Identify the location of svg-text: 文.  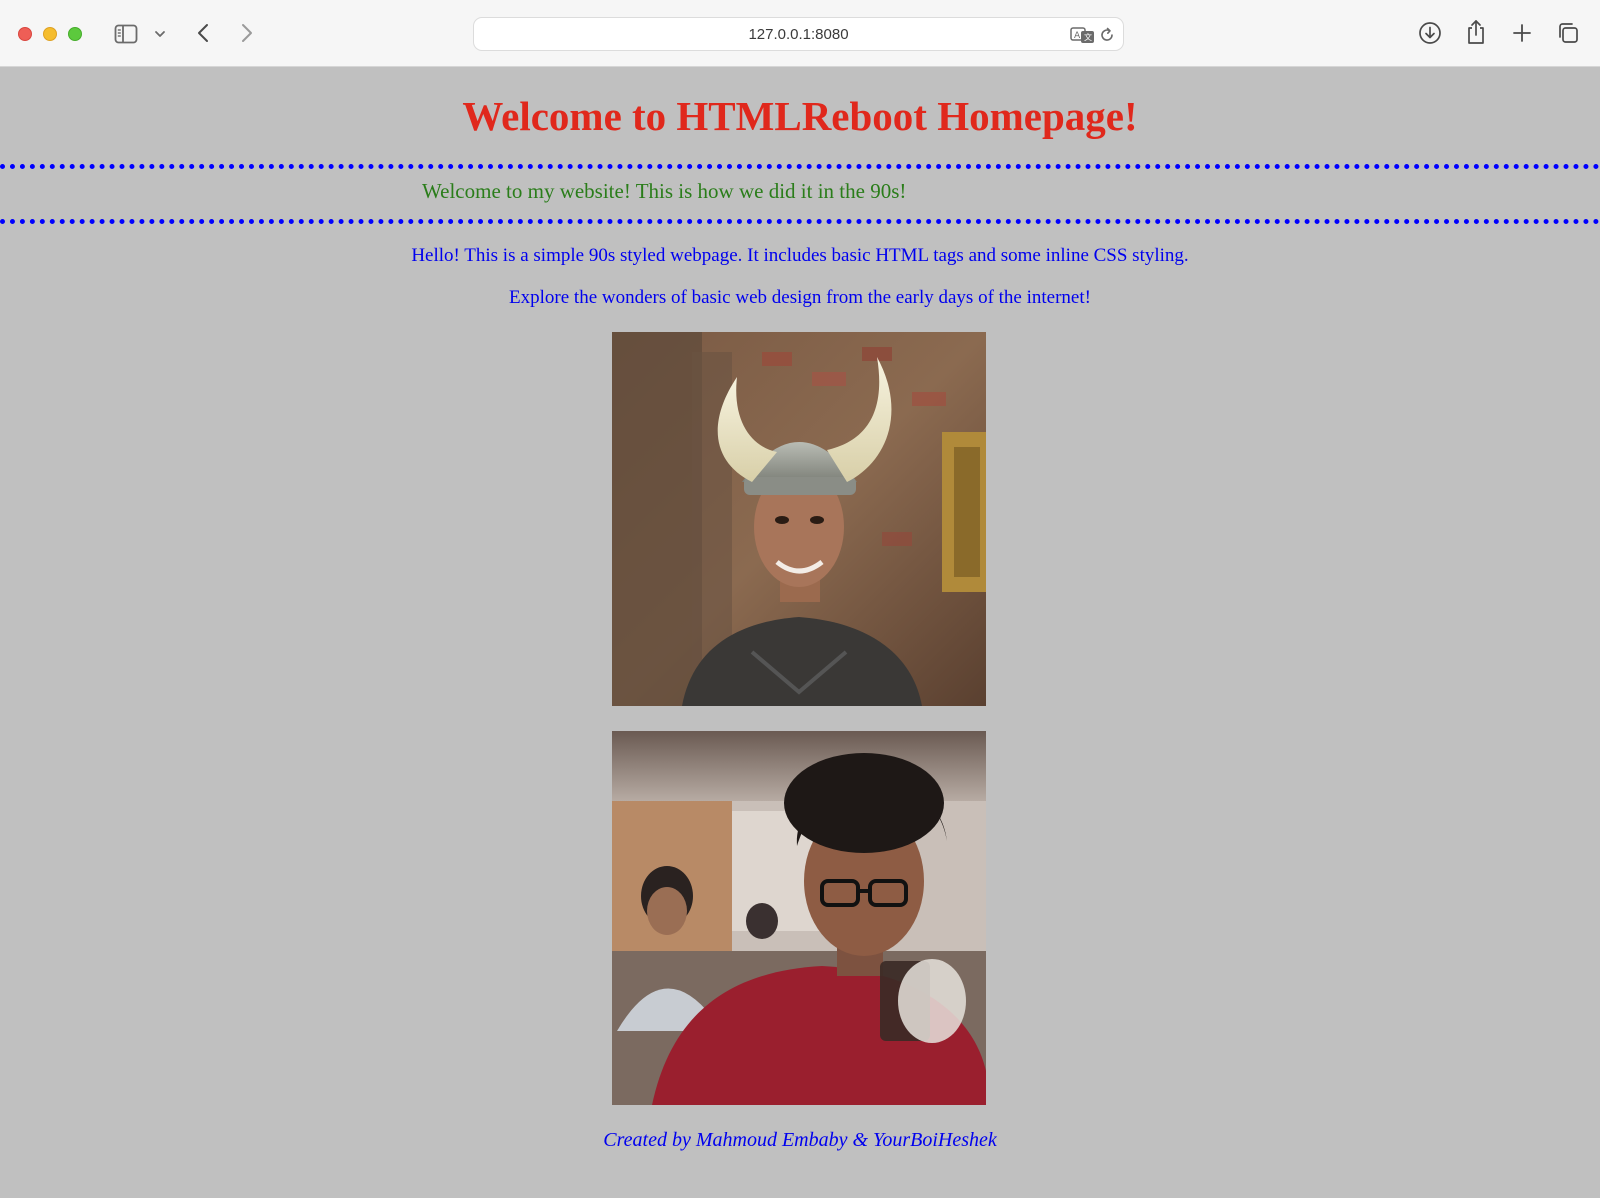
(1088, 37).